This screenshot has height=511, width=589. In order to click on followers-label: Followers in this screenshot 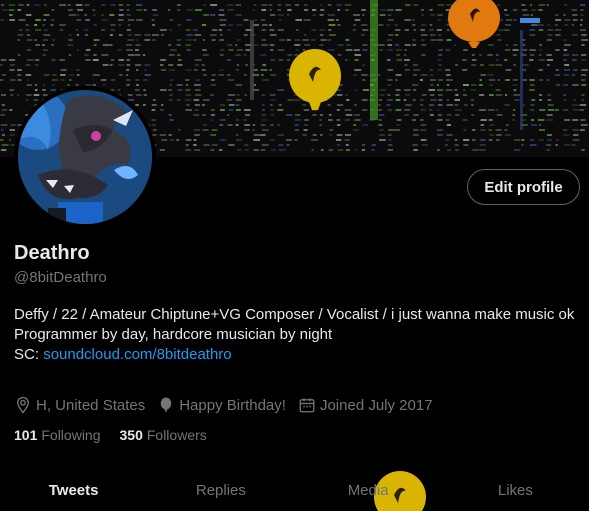, I will do `click(176, 435)`.